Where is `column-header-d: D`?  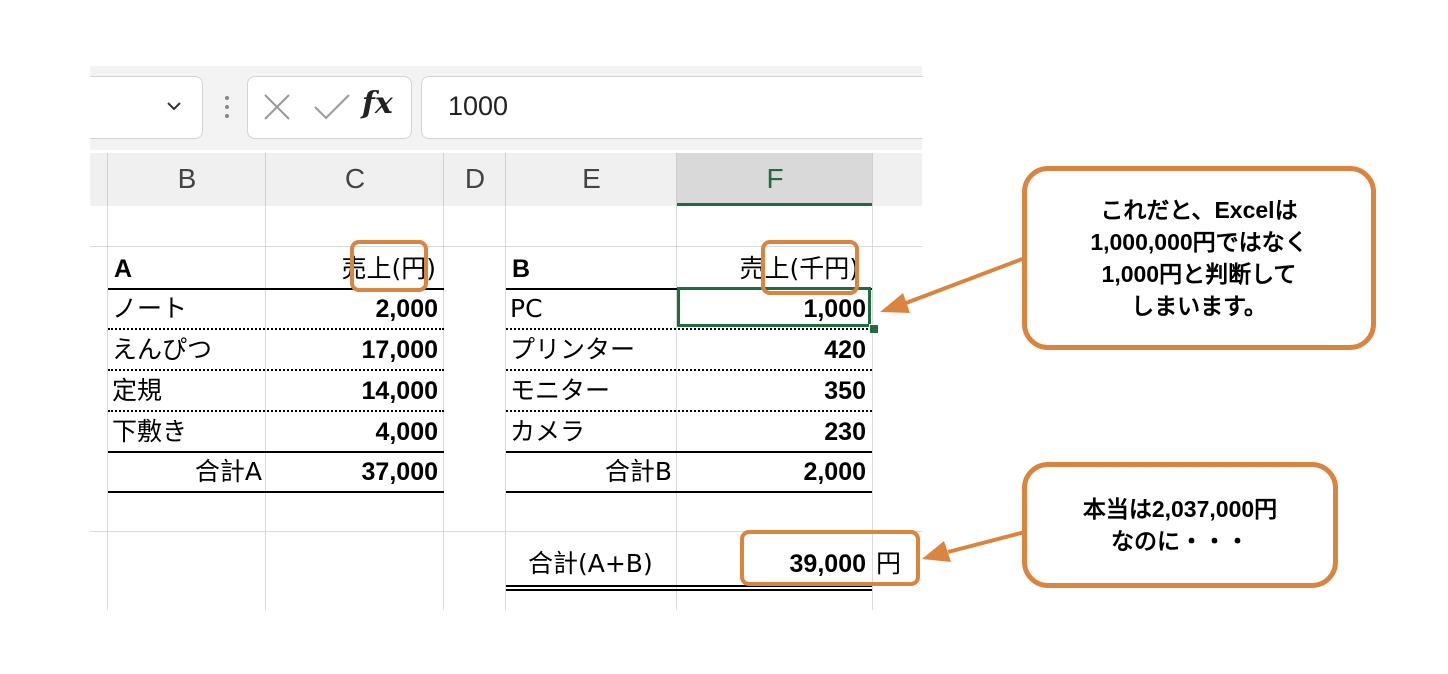
column-header-d: D is located at coordinates (475, 178).